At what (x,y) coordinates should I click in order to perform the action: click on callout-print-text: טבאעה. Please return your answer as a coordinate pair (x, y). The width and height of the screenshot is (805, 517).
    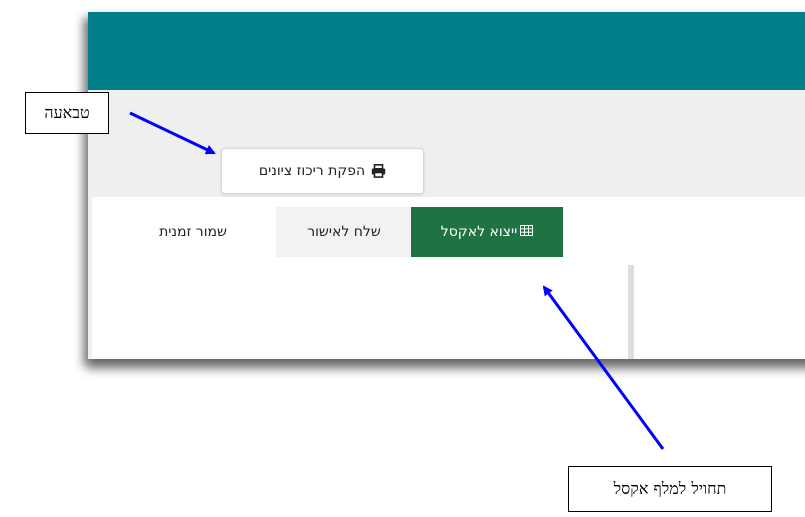
    Looking at the image, I should click on (67, 112).